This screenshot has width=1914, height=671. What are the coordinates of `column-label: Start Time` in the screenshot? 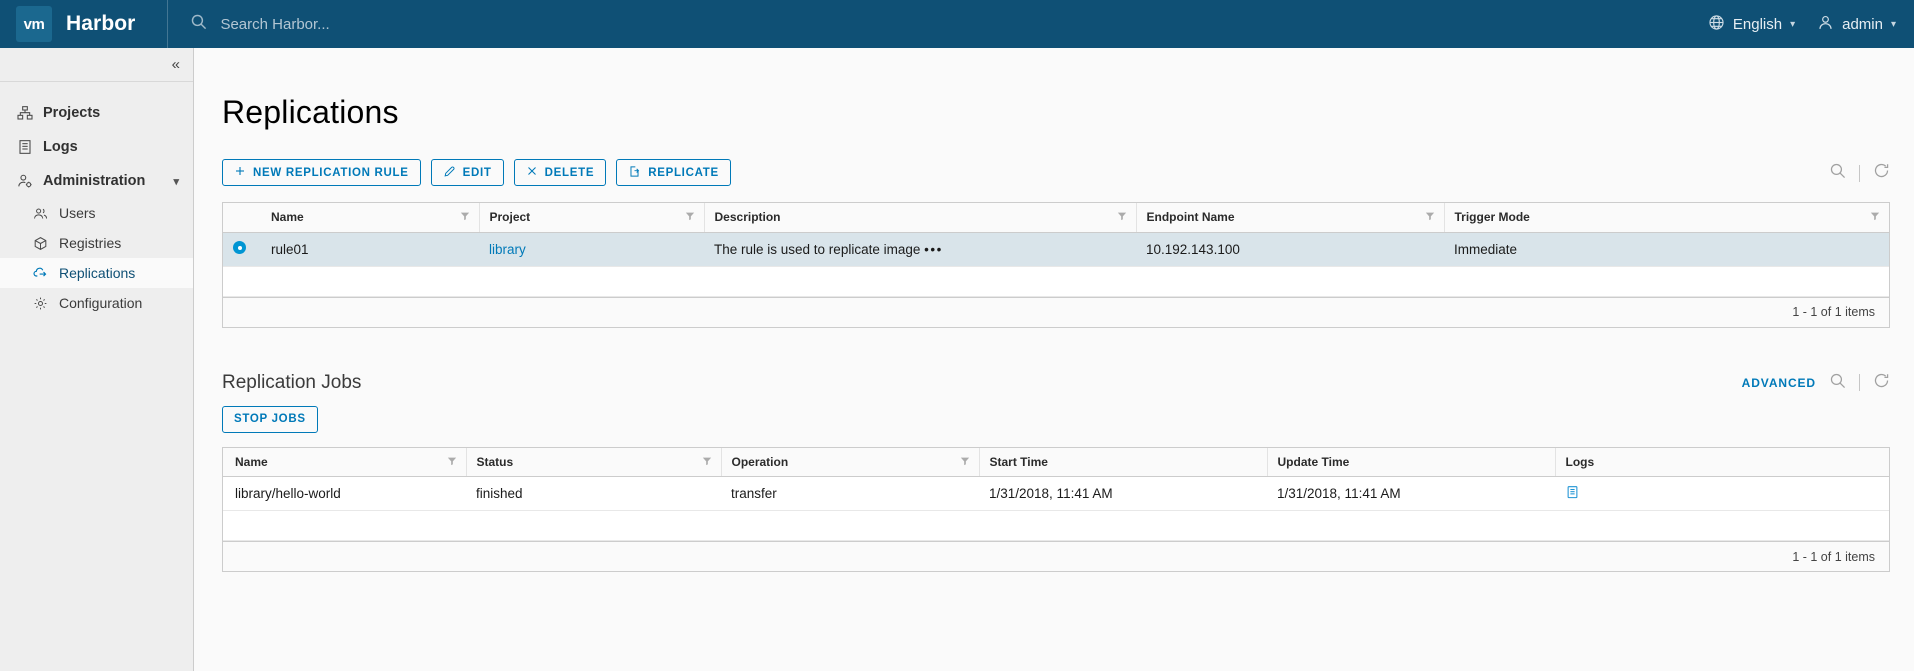 It's located at (1018, 461).